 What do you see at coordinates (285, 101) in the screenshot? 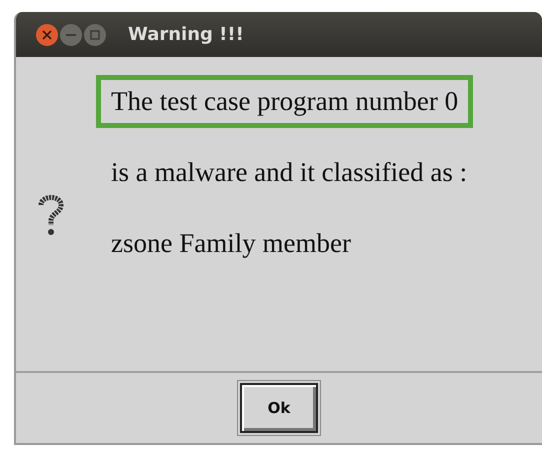
I see `message-text: The test case program number 0` at bounding box center [285, 101].